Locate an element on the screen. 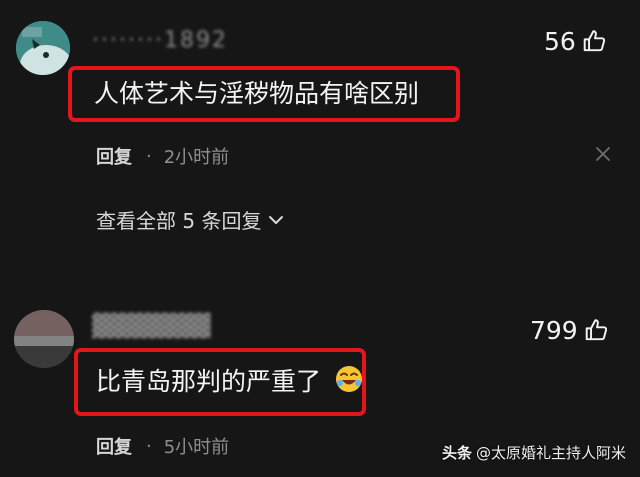  comment-text: 人体艺术与淫秽物品有啥区别 is located at coordinates (257, 93).